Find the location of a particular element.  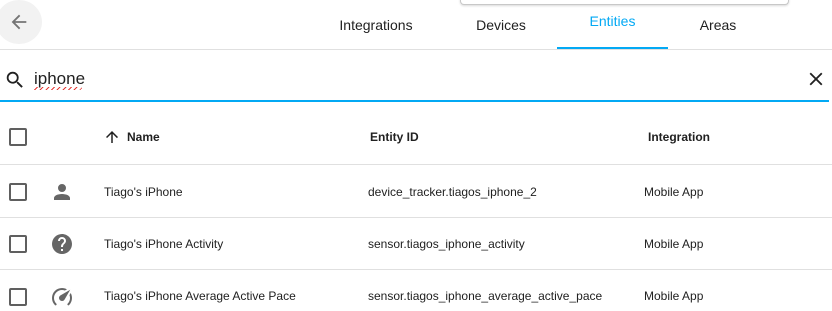

select-all-checkbox is located at coordinates (18, 137).